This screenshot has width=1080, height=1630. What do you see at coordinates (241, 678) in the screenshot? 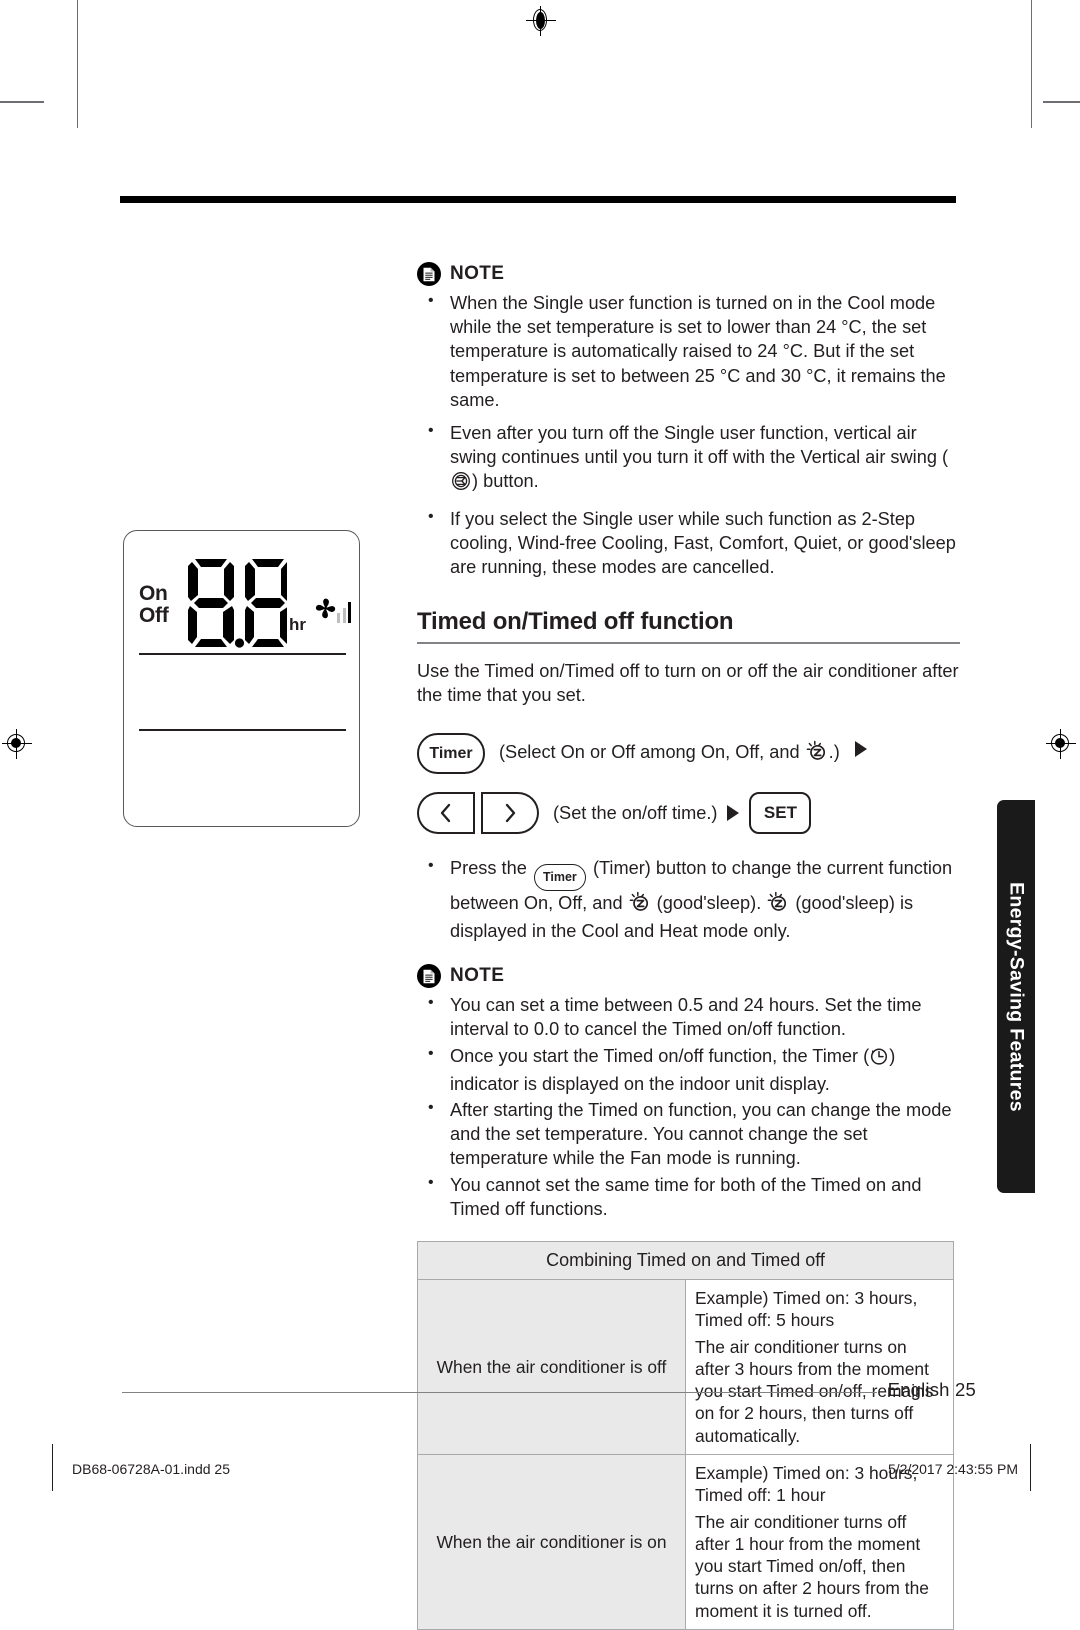
I see `indoor-unit-display-illustration: On Off hr` at bounding box center [241, 678].